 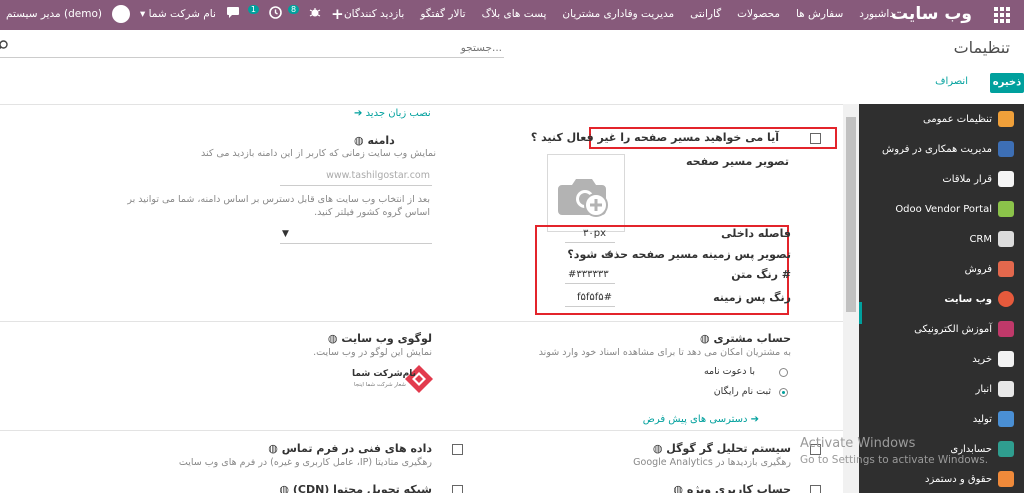 What do you see at coordinates (608, 254) in the screenshot?
I see `remove-bg-checkbox: ✔` at bounding box center [608, 254].